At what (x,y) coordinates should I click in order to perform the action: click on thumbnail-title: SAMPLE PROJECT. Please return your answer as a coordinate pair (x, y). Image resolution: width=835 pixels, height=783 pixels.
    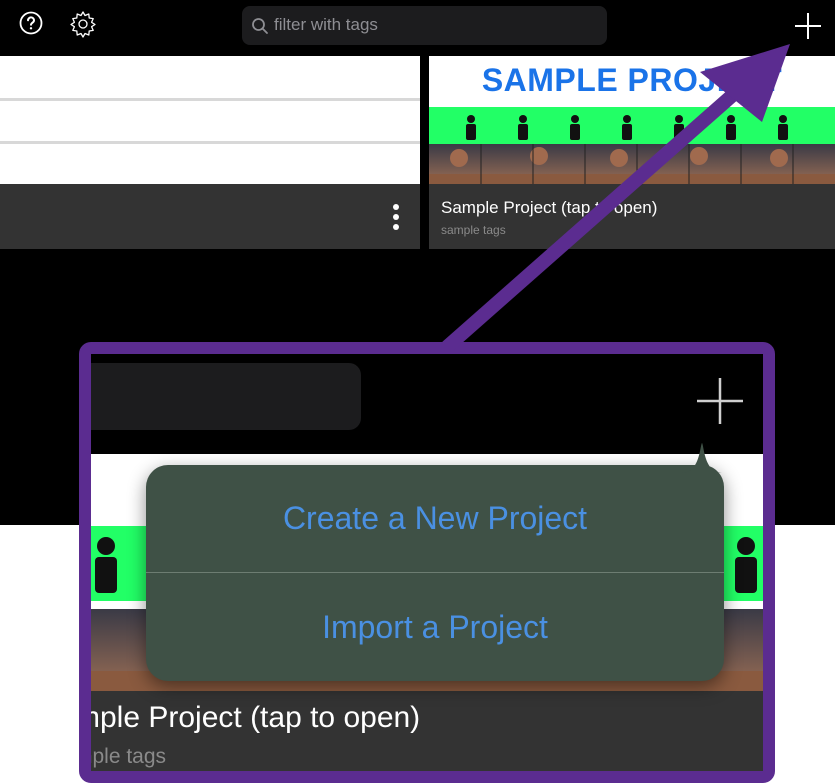
    Looking at the image, I should click on (632, 80).